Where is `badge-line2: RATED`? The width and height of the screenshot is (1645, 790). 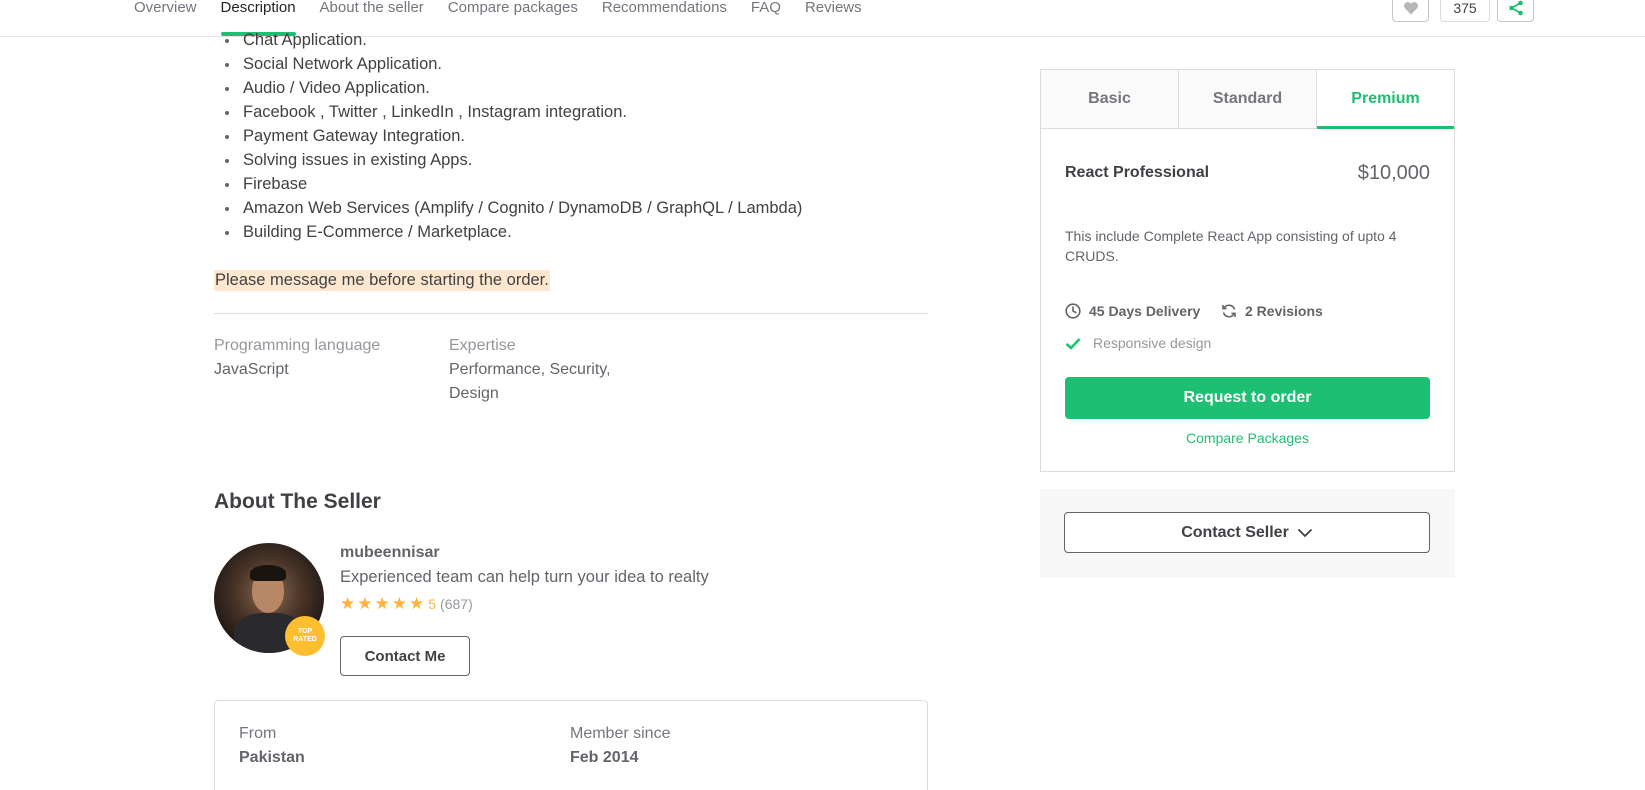
badge-line2: RATED is located at coordinates (305, 639).